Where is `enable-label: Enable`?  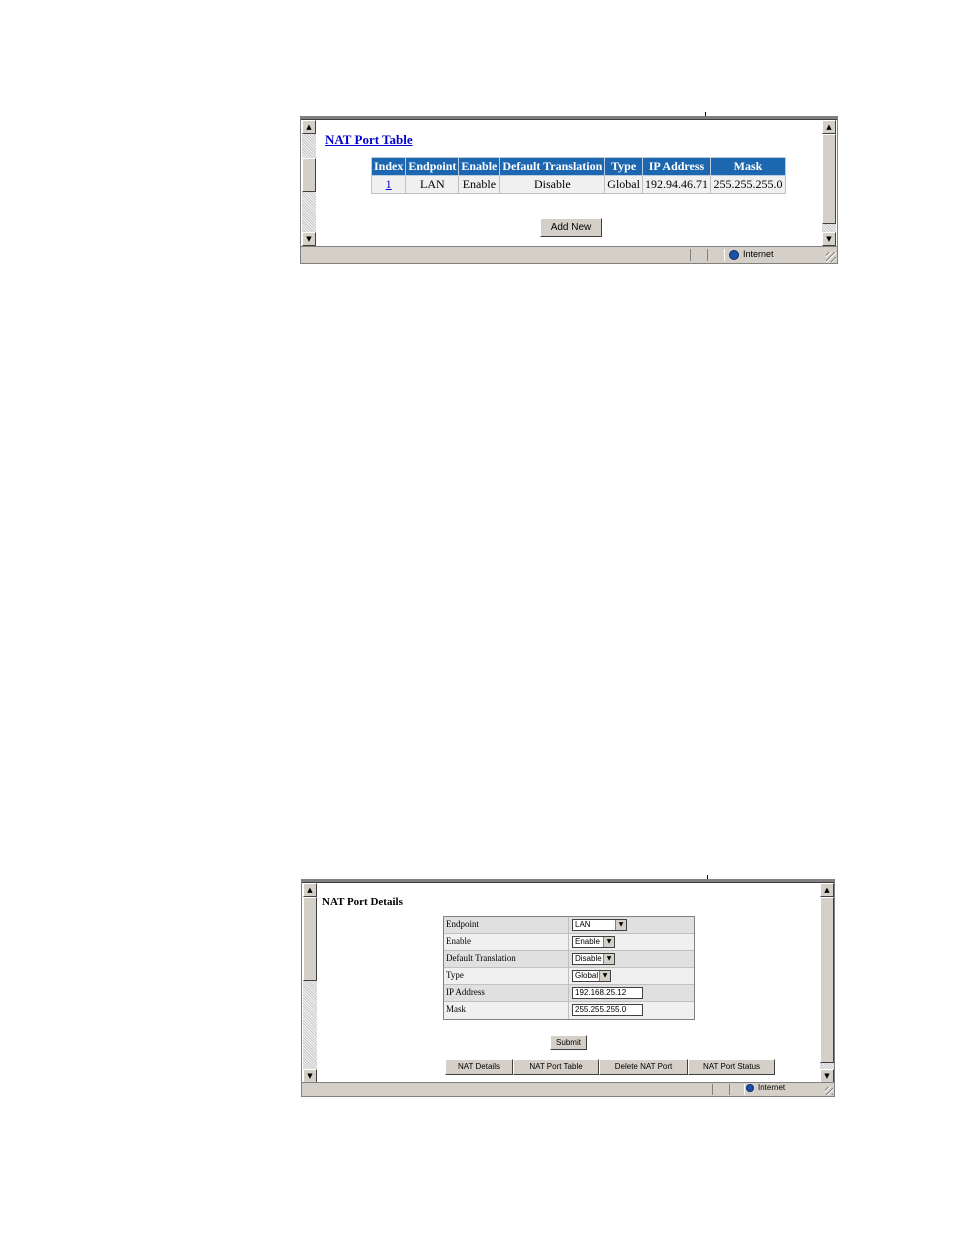 enable-label: Enable is located at coordinates (458, 941).